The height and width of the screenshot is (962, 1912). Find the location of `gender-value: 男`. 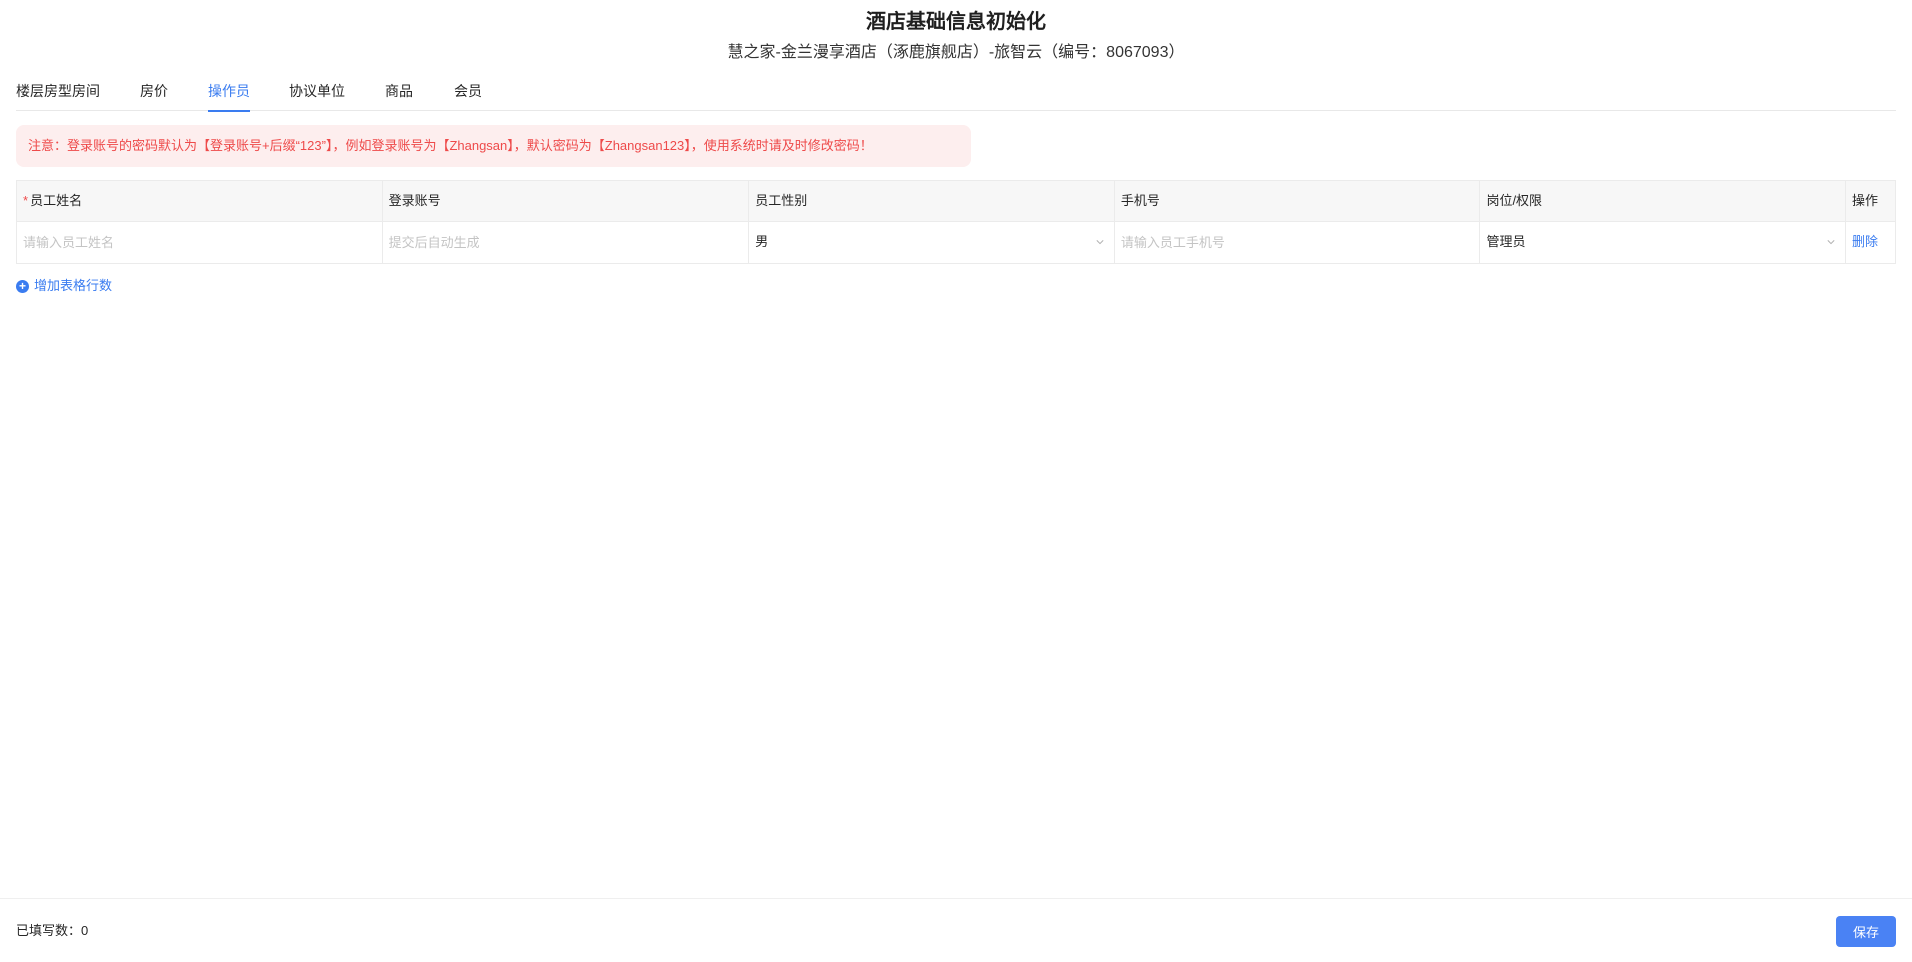

gender-value: 男 is located at coordinates (762, 241).